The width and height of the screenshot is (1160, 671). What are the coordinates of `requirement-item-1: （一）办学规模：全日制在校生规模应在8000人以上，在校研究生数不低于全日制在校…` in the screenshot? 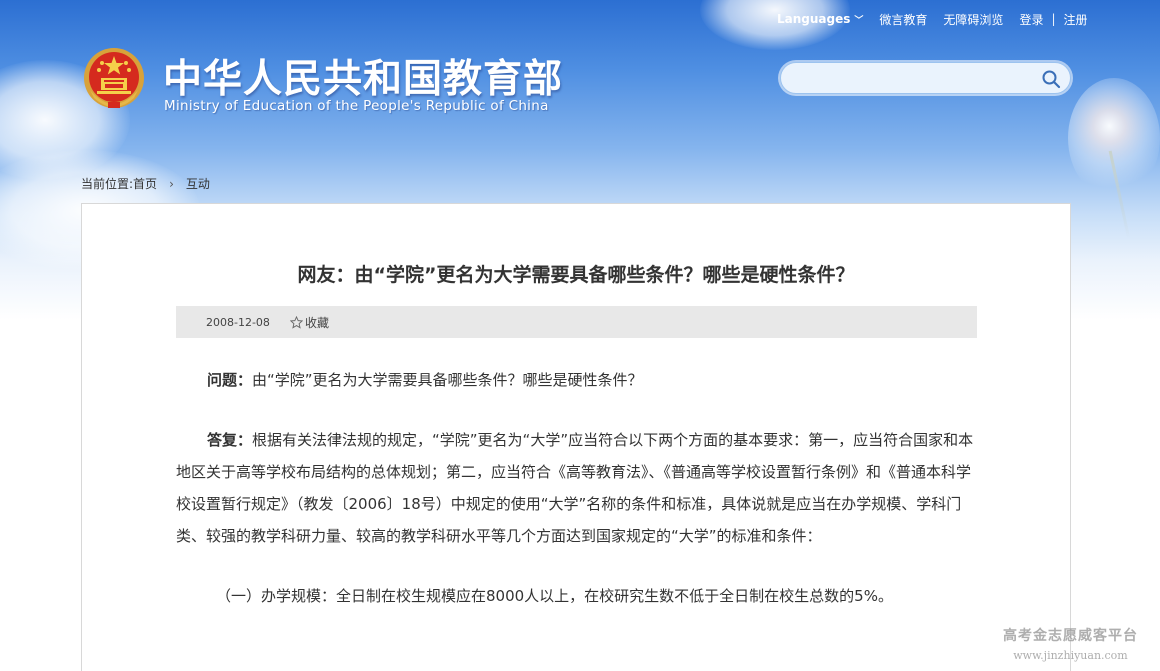 It's located at (554, 596).